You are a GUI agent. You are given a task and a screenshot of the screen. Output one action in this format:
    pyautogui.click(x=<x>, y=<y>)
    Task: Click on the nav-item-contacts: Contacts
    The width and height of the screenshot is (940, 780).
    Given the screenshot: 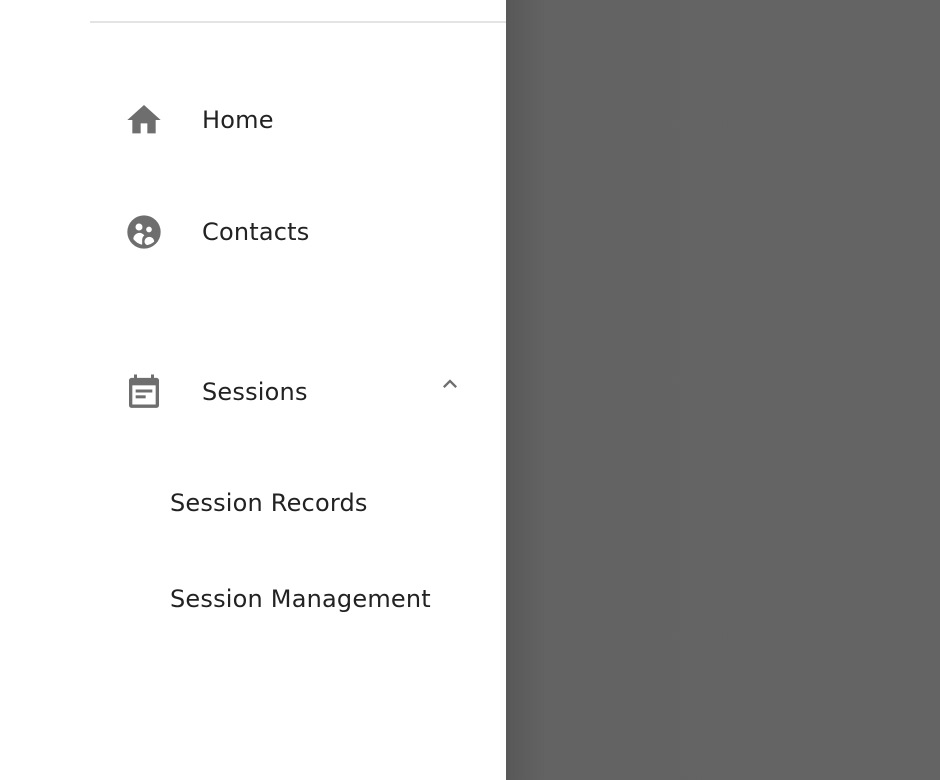 What is the action you would take?
    pyautogui.click(x=308, y=232)
    